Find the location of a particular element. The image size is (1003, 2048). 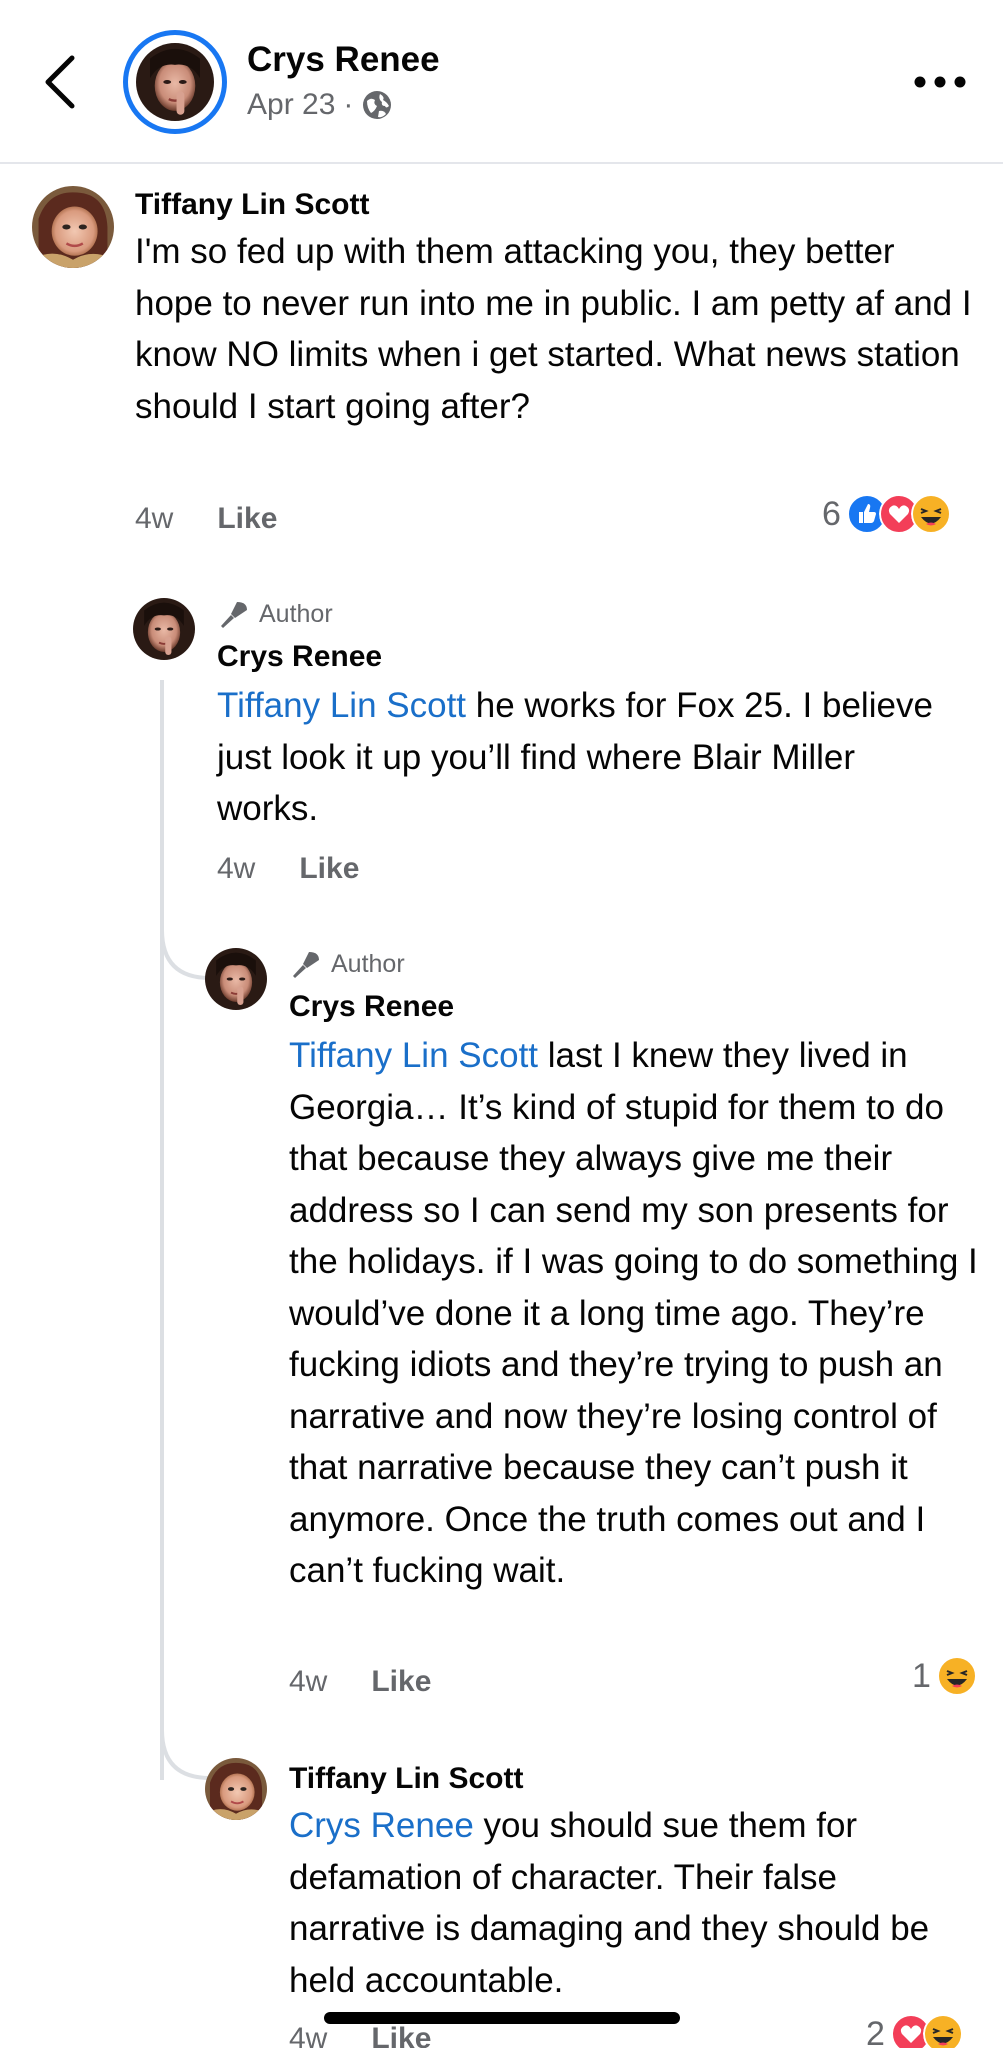

more-options-icon is located at coordinates (940, 82).